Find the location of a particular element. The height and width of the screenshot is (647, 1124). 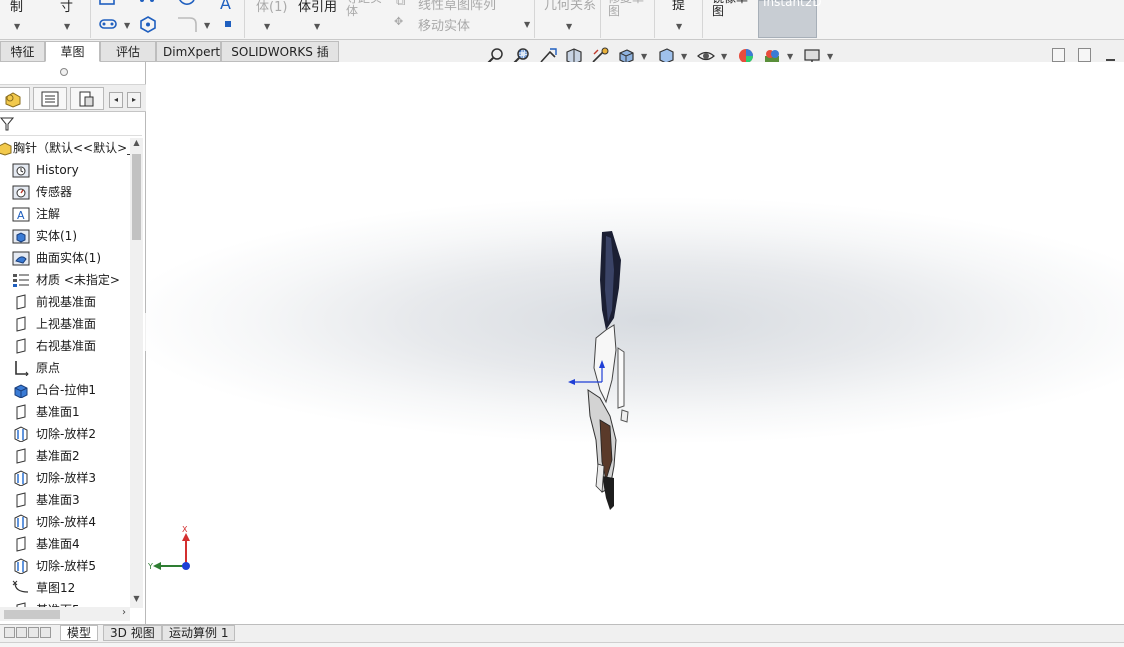

tree-item-sketch12: 草图12 is located at coordinates (70, 588).